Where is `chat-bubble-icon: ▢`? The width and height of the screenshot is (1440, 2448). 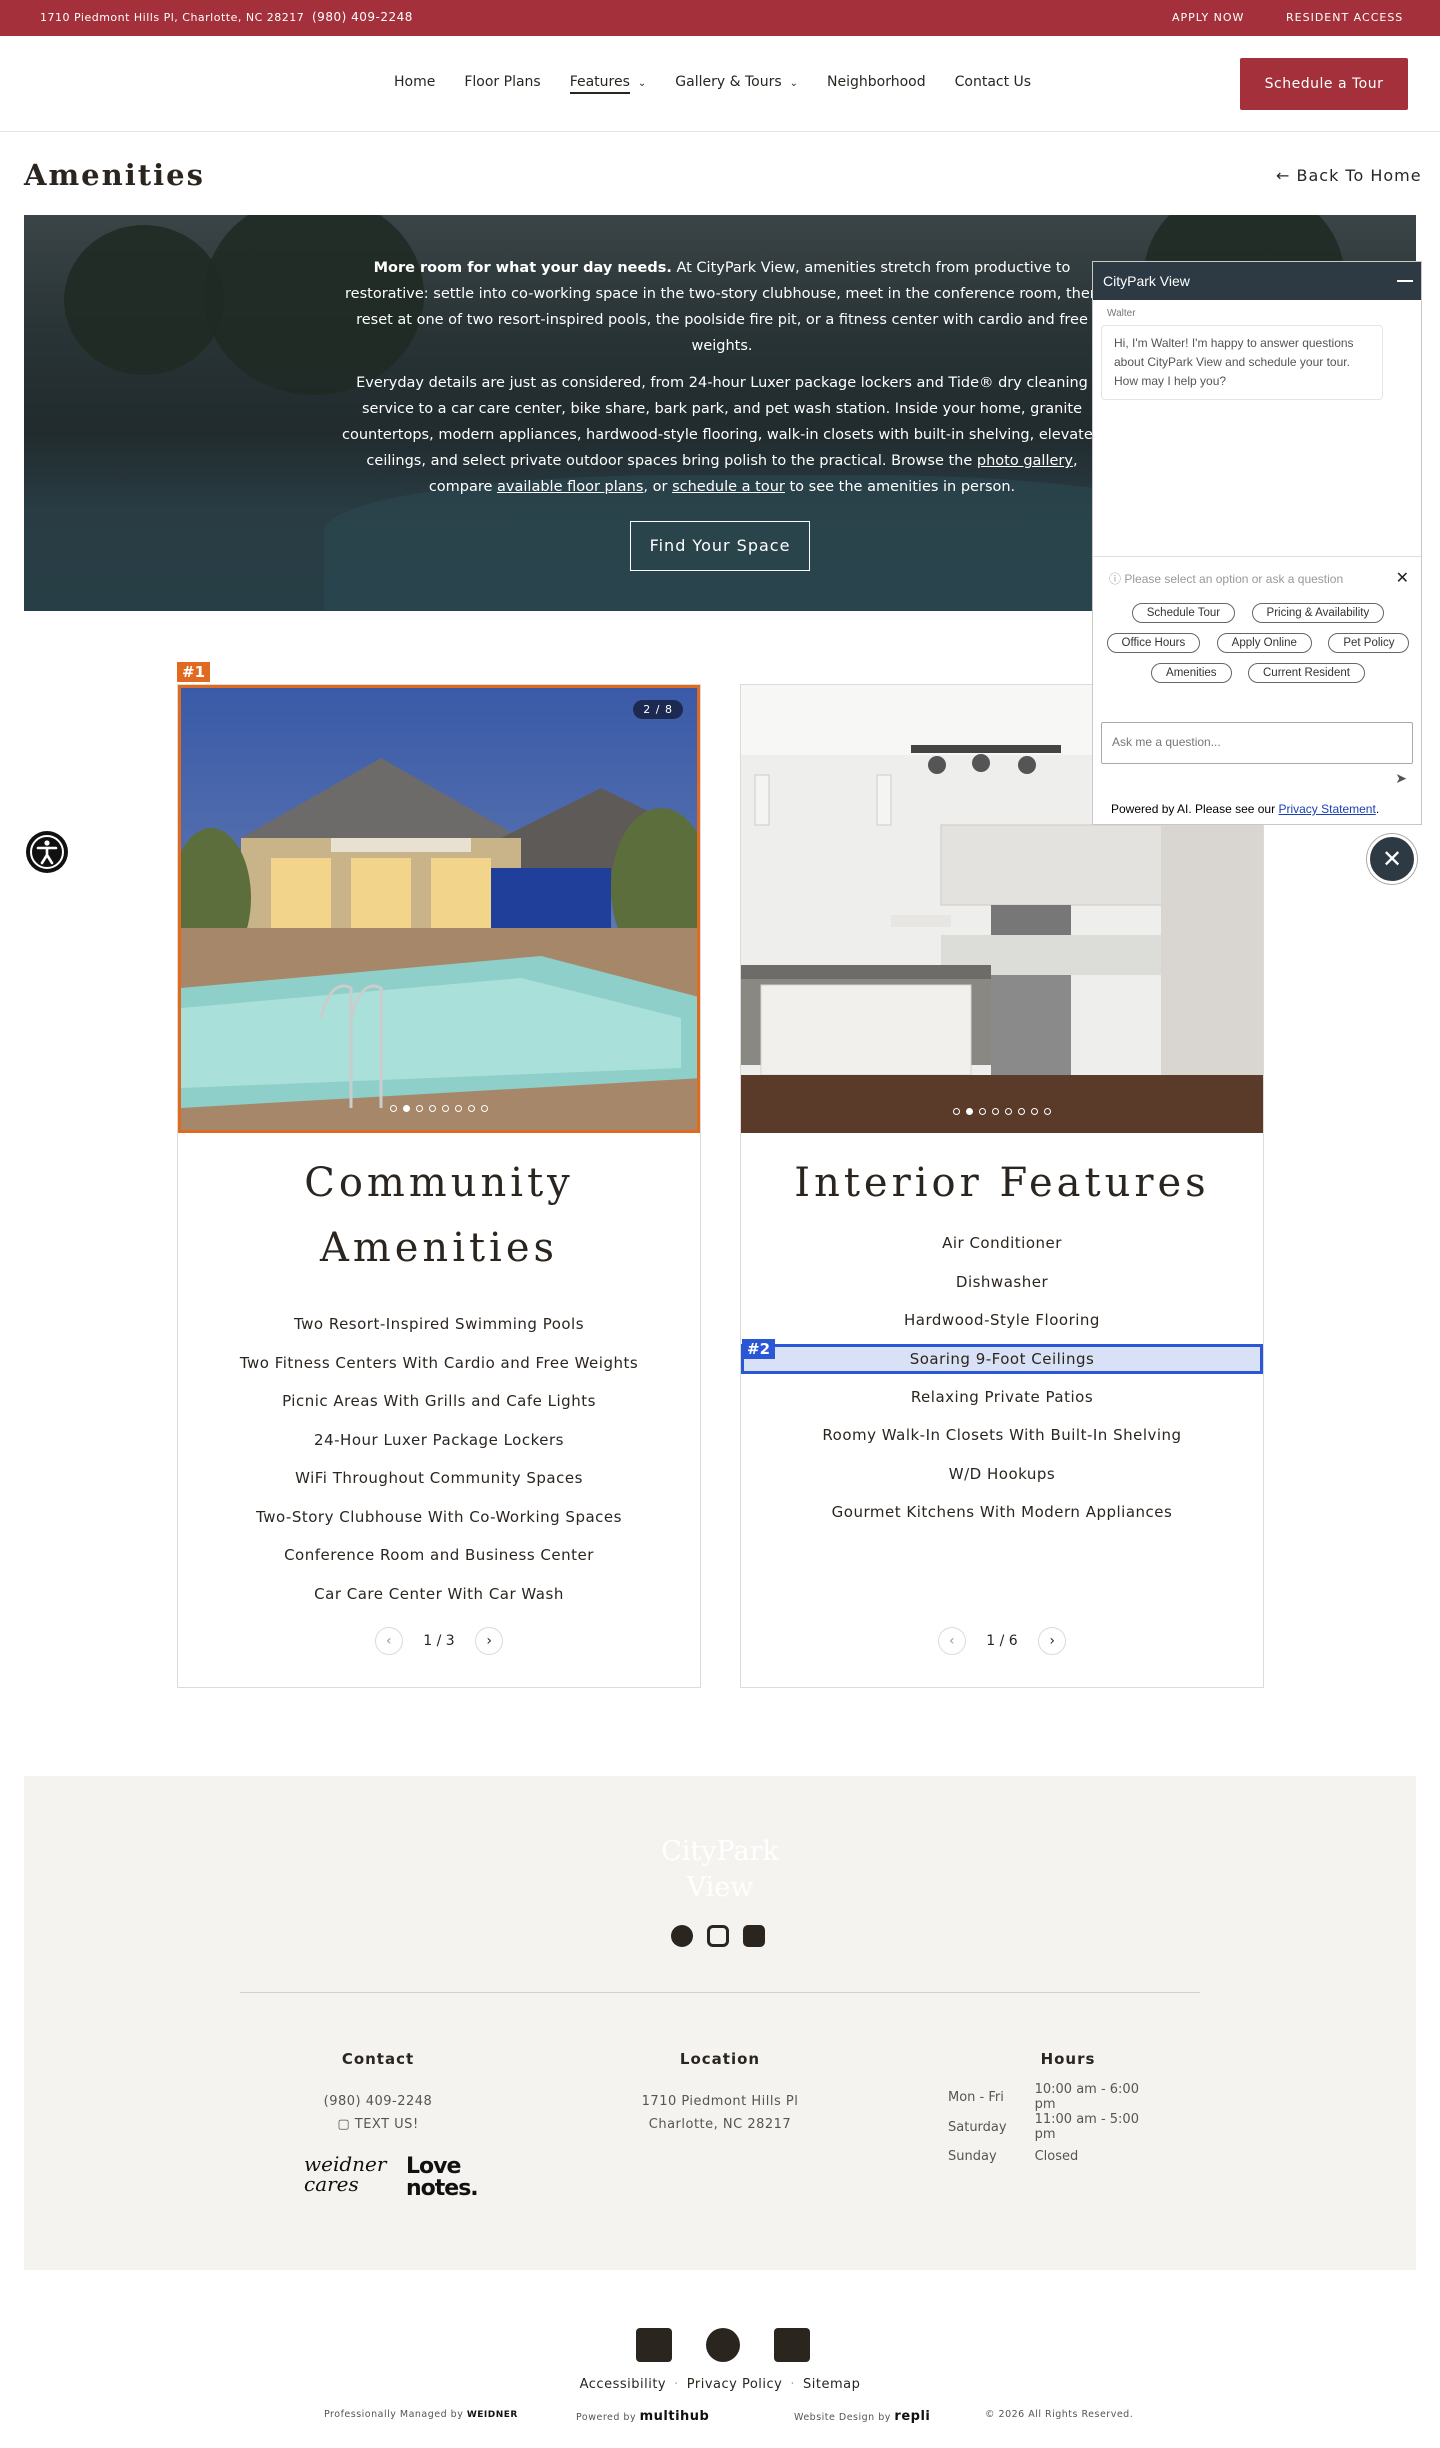 chat-bubble-icon: ▢ is located at coordinates (346, 2124).